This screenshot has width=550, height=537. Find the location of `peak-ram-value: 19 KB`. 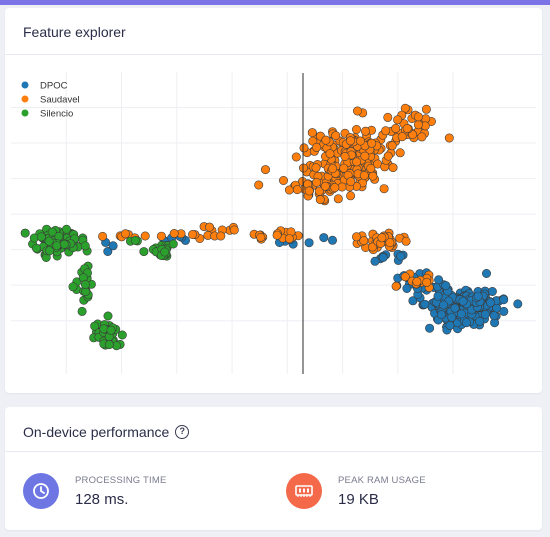

peak-ram-value: 19 KB is located at coordinates (358, 499).